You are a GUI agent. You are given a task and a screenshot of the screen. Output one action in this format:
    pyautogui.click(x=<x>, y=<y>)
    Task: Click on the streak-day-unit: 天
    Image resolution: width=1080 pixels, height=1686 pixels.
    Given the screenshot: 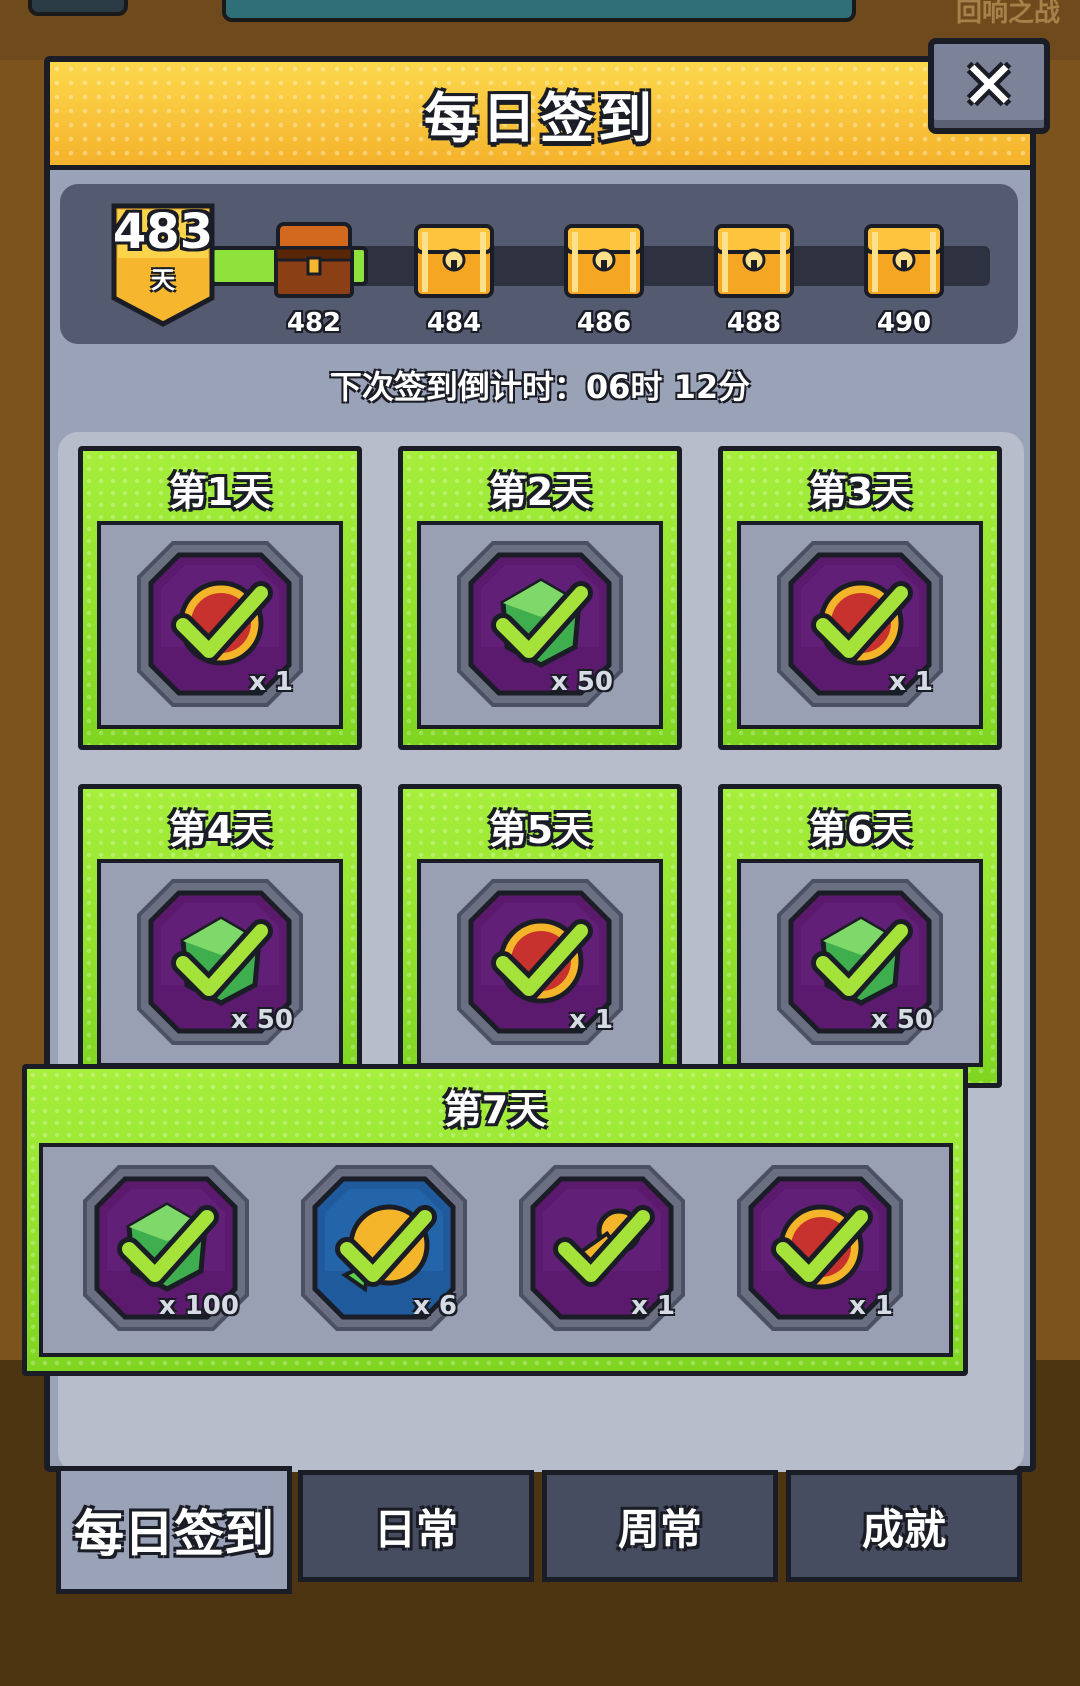 What is the action you would take?
    pyautogui.click(x=163, y=280)
    